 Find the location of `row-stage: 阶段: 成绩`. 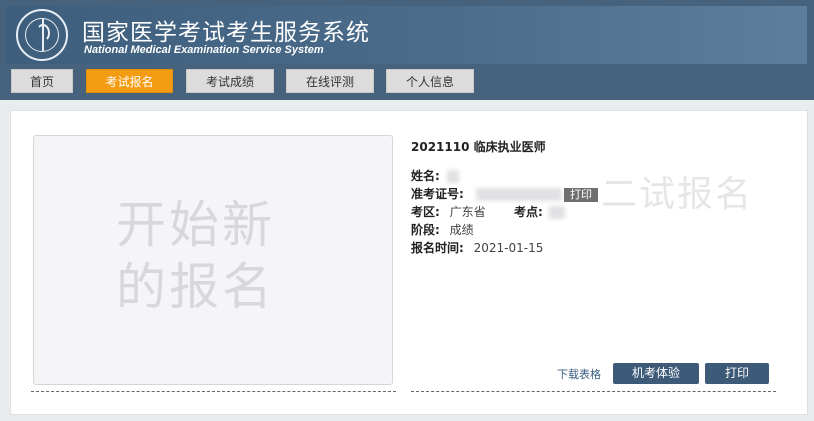

row-stage: 阶段: 成绩 is located at coordinates (442, 230).